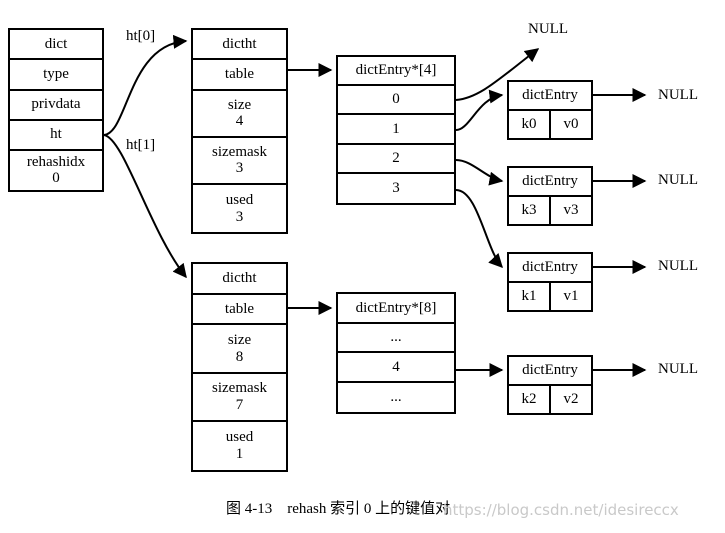  Describe the element at coordinates (678, 95) in the screenshot. I see `null-label-entry-k0: NULL` at that location.